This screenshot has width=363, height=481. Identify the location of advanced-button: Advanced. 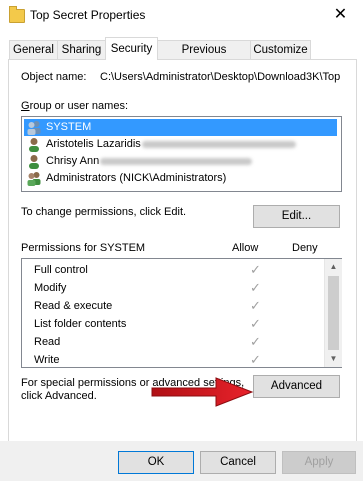
(296, 386).